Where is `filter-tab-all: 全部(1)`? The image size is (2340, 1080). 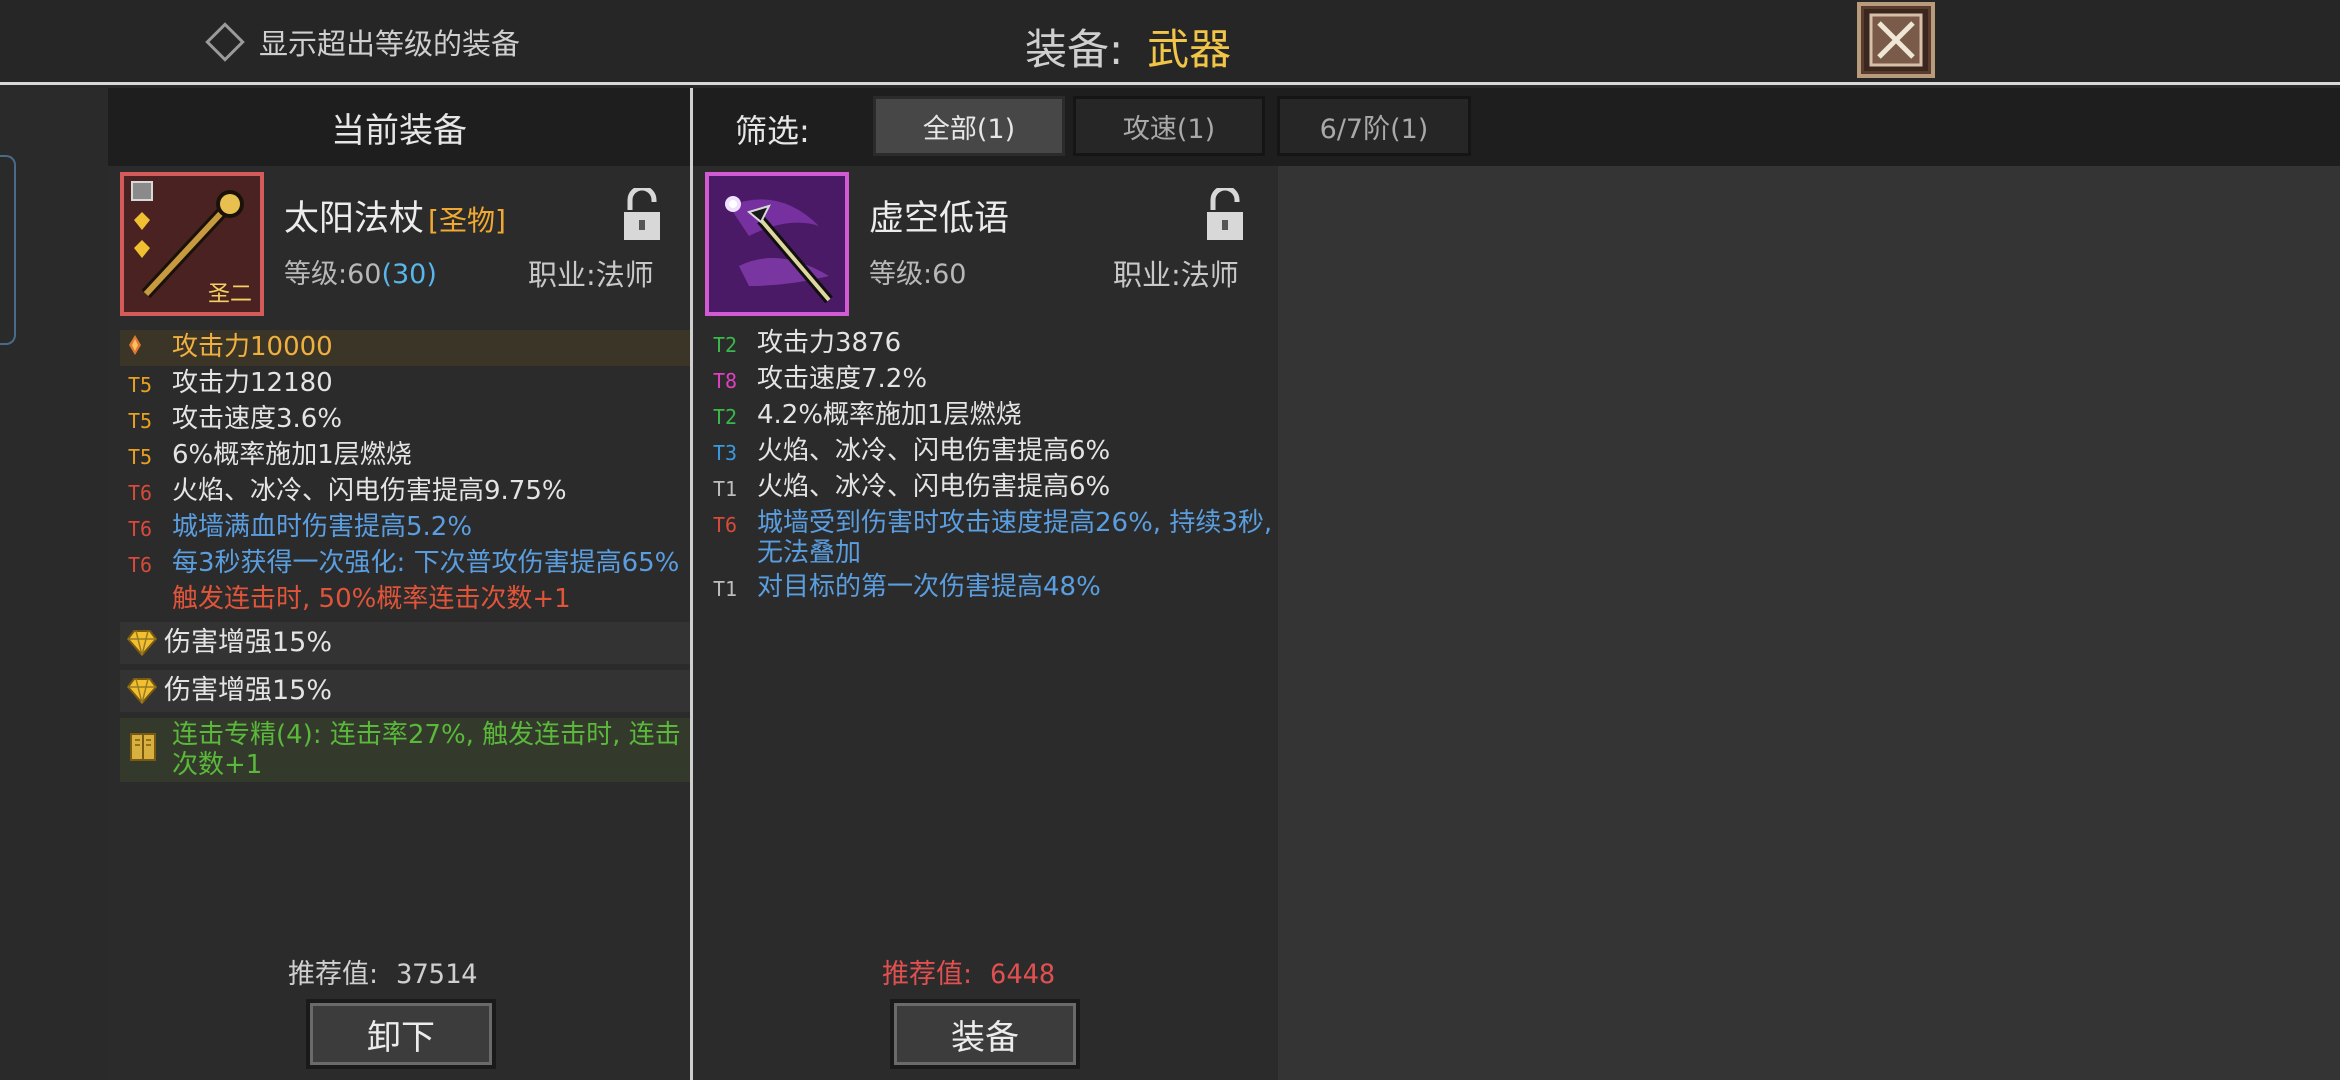 filter-tab-all: 全部(1) is located at coordinates (969, 126).